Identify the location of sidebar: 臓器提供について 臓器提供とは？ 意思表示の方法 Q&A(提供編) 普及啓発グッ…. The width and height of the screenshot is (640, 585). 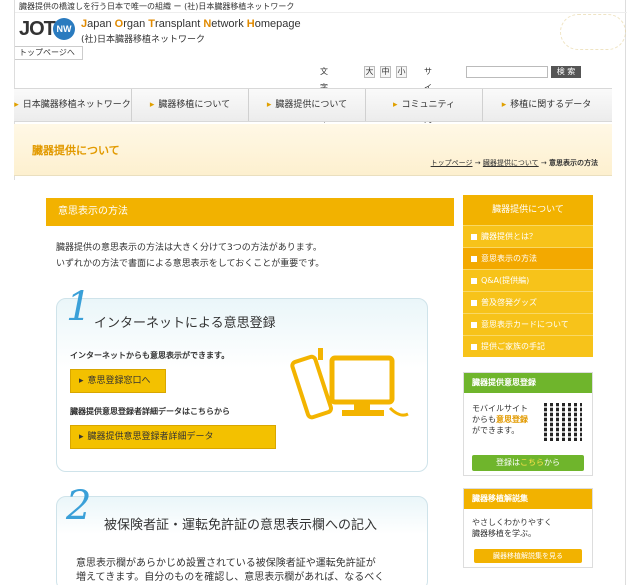
(528, 276).